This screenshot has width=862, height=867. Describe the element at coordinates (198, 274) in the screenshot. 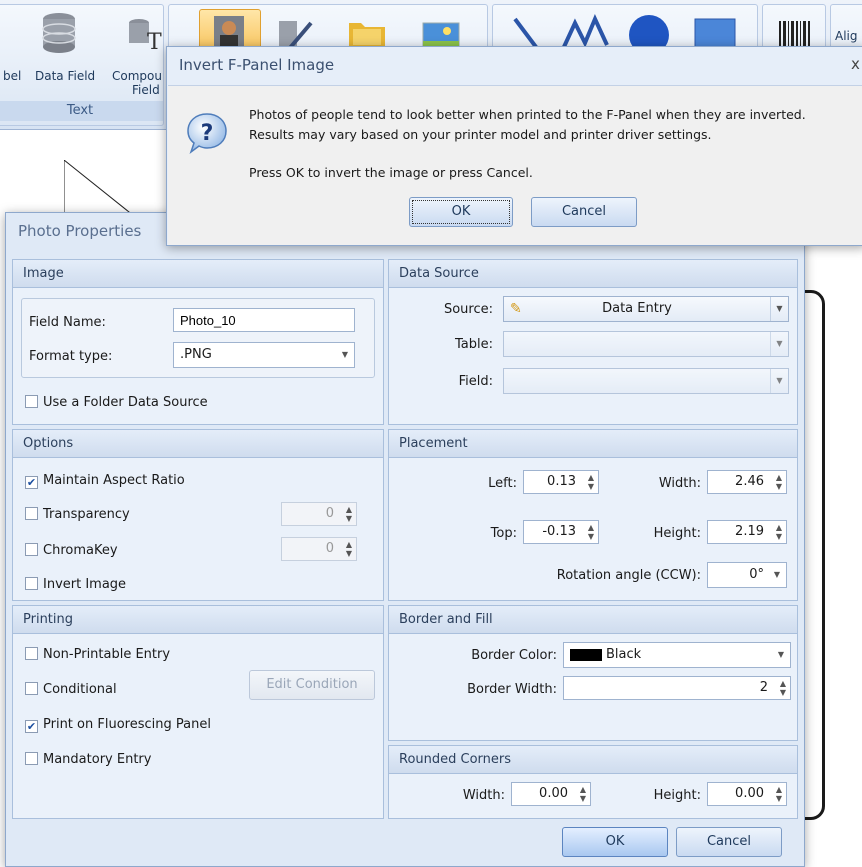

I see `image-panel-header: Image` at that location.